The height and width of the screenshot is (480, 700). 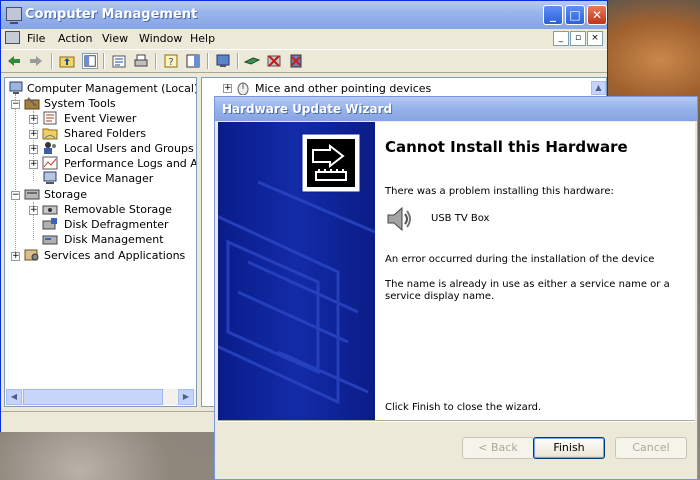 I want to click on mdi-restore-button: ▫, so click(x=578, y=38).